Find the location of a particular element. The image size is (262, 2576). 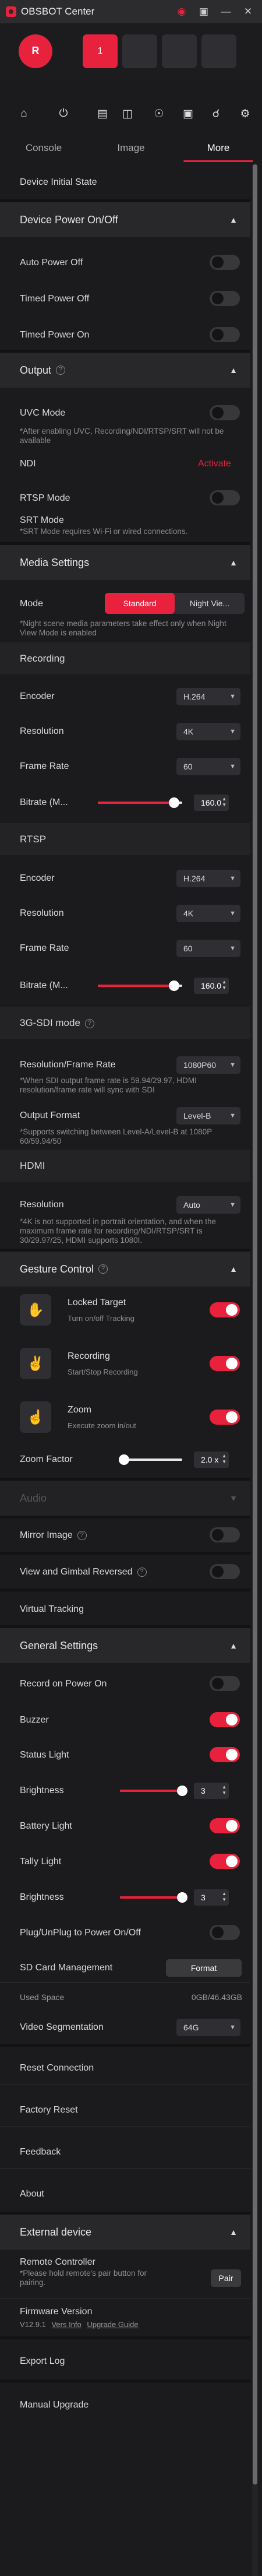

general-section-header: General Settings ▲ is located at coordinates (125, 1645).